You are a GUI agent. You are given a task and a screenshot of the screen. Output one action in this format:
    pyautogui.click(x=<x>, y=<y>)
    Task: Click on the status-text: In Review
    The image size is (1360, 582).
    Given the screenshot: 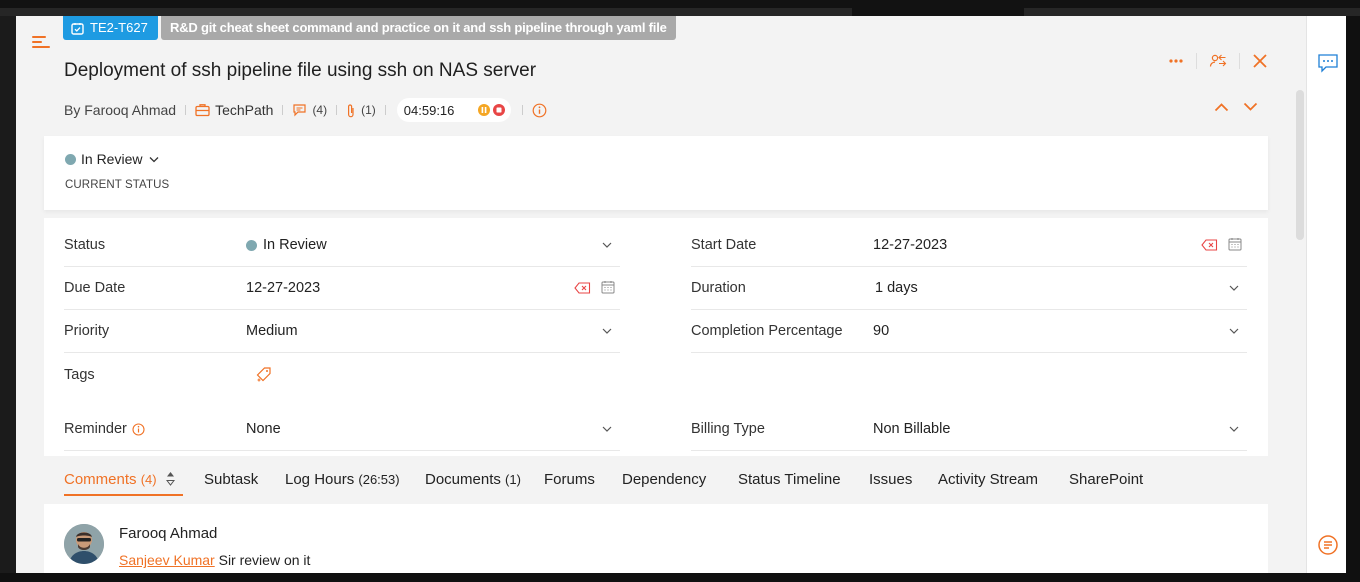 What is the action you would take?
    pyautogui.click(x=112, y=159)
    